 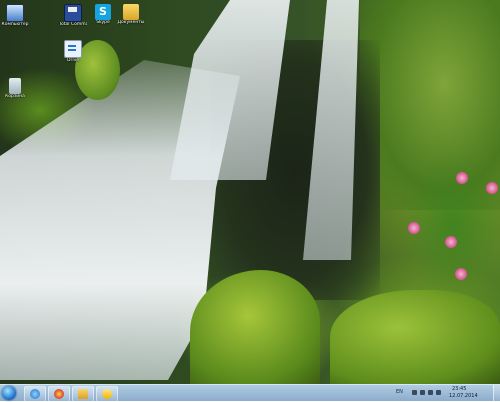 I want to click on desktop-icon-computer: Компьютер, so click(x=15, y=15).